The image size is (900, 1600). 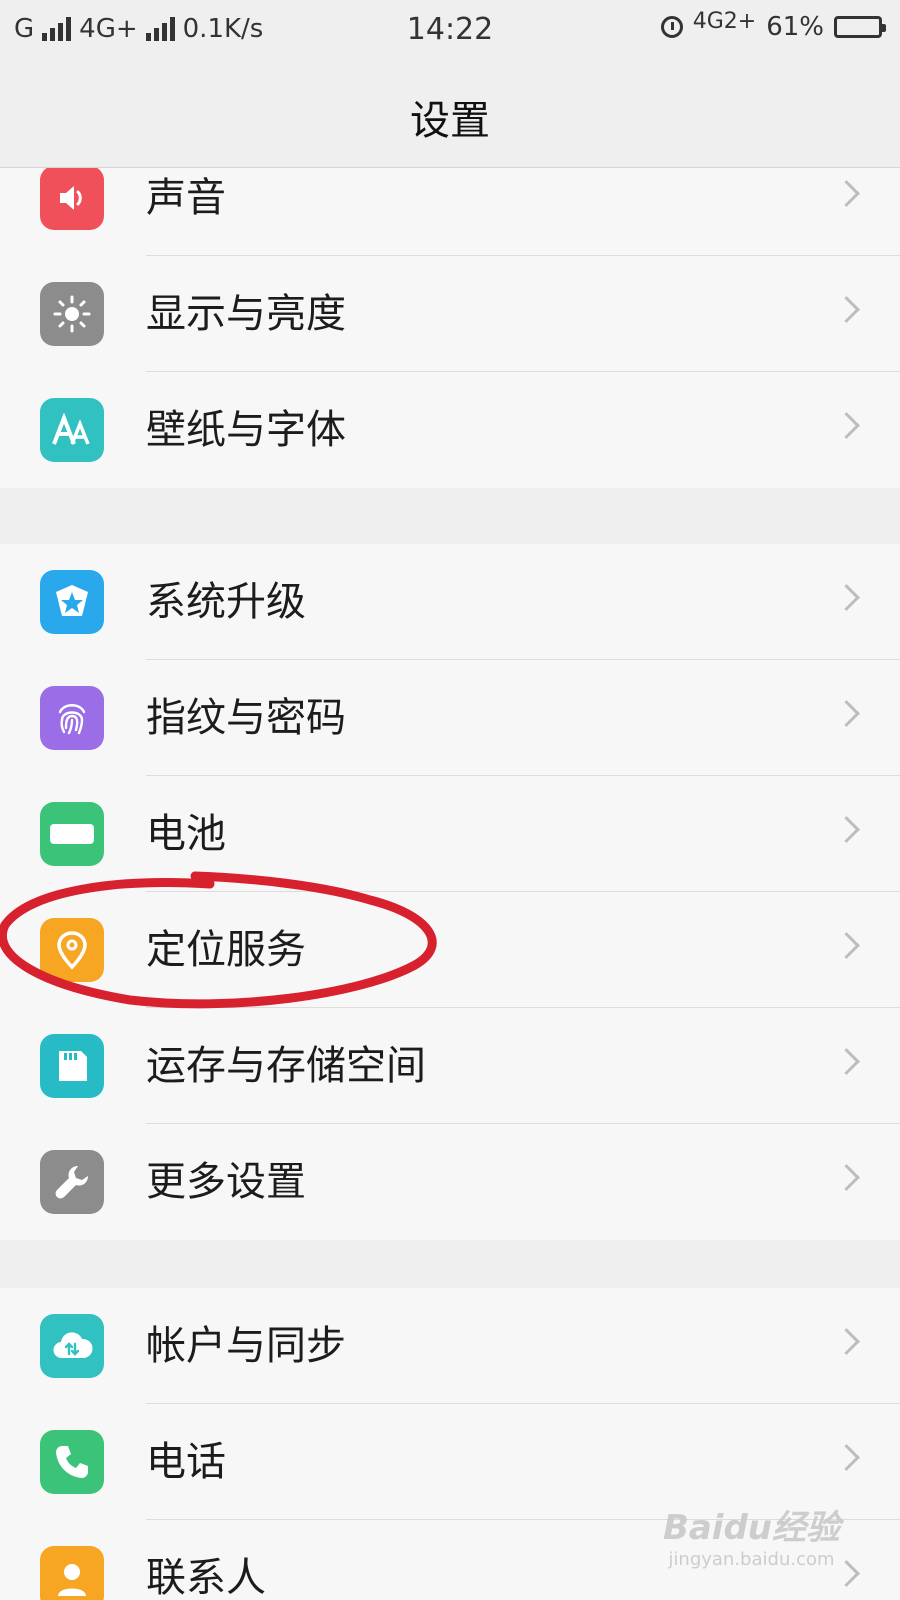 I want to click on settings-item-sd-card: 运存与存储空间, so click(x=450, y=1066).